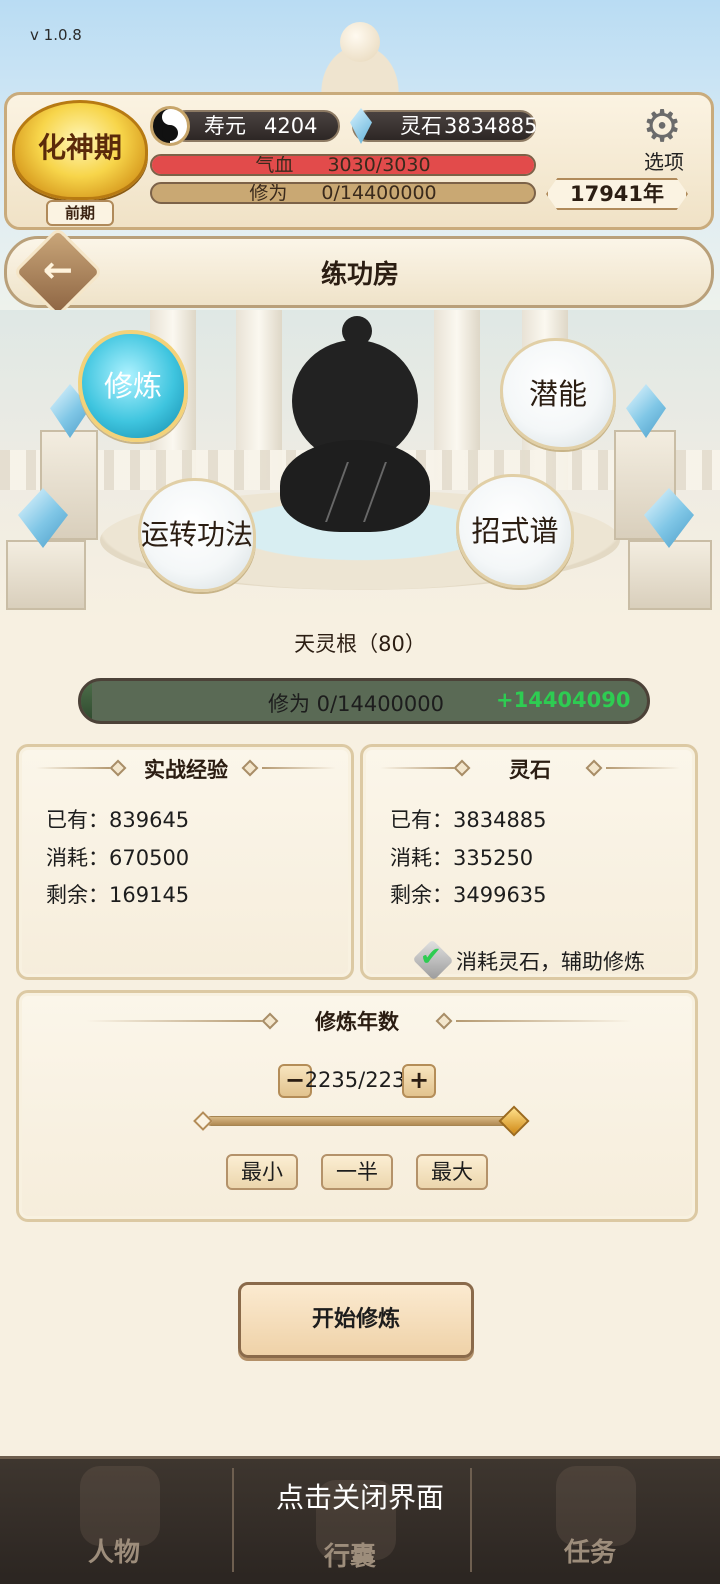 Image resolution: width=720 pixels, height=1584 pixels. Describe the element at coordinates (357, 1022) in the screenshot. I see `cultivation-years-title: 修炼年数` at that location.